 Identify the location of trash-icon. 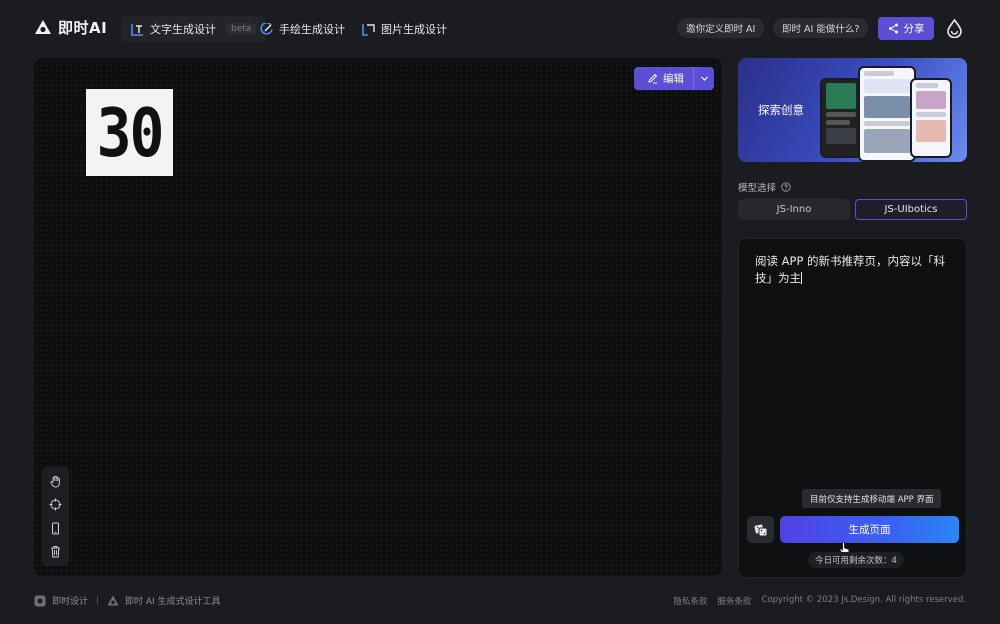
(55, 551).